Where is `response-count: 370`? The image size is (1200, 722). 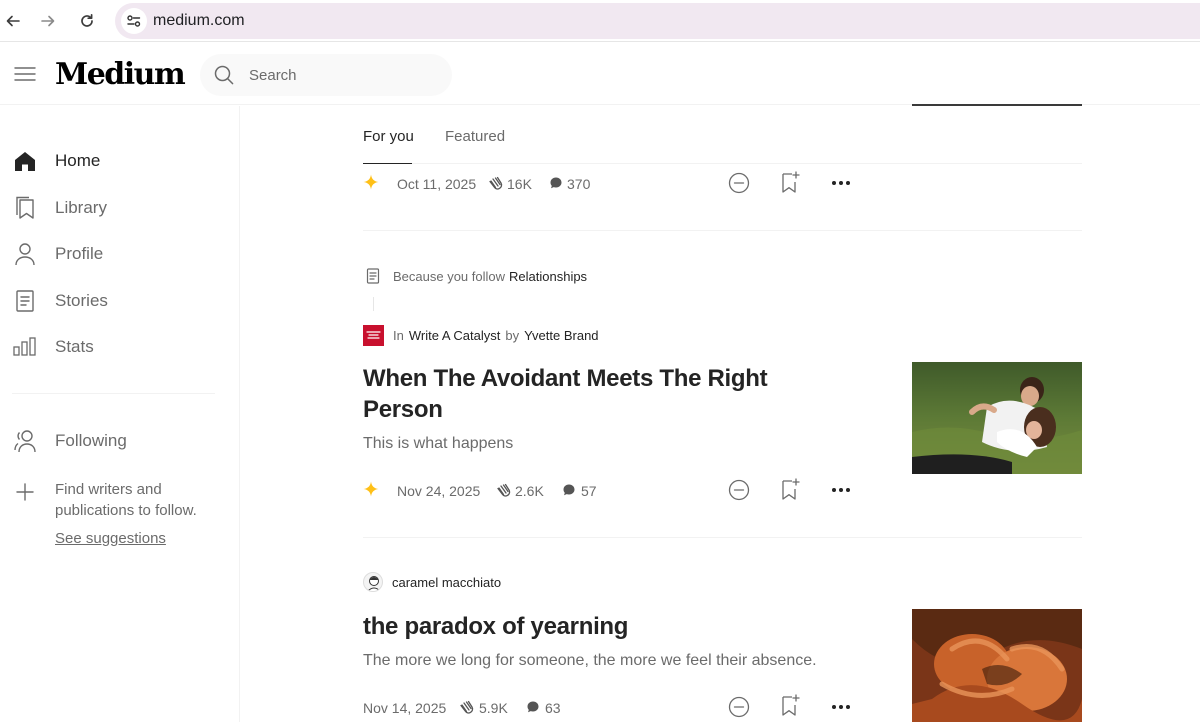 response-count: 370 is located at coordinates (579, 184).